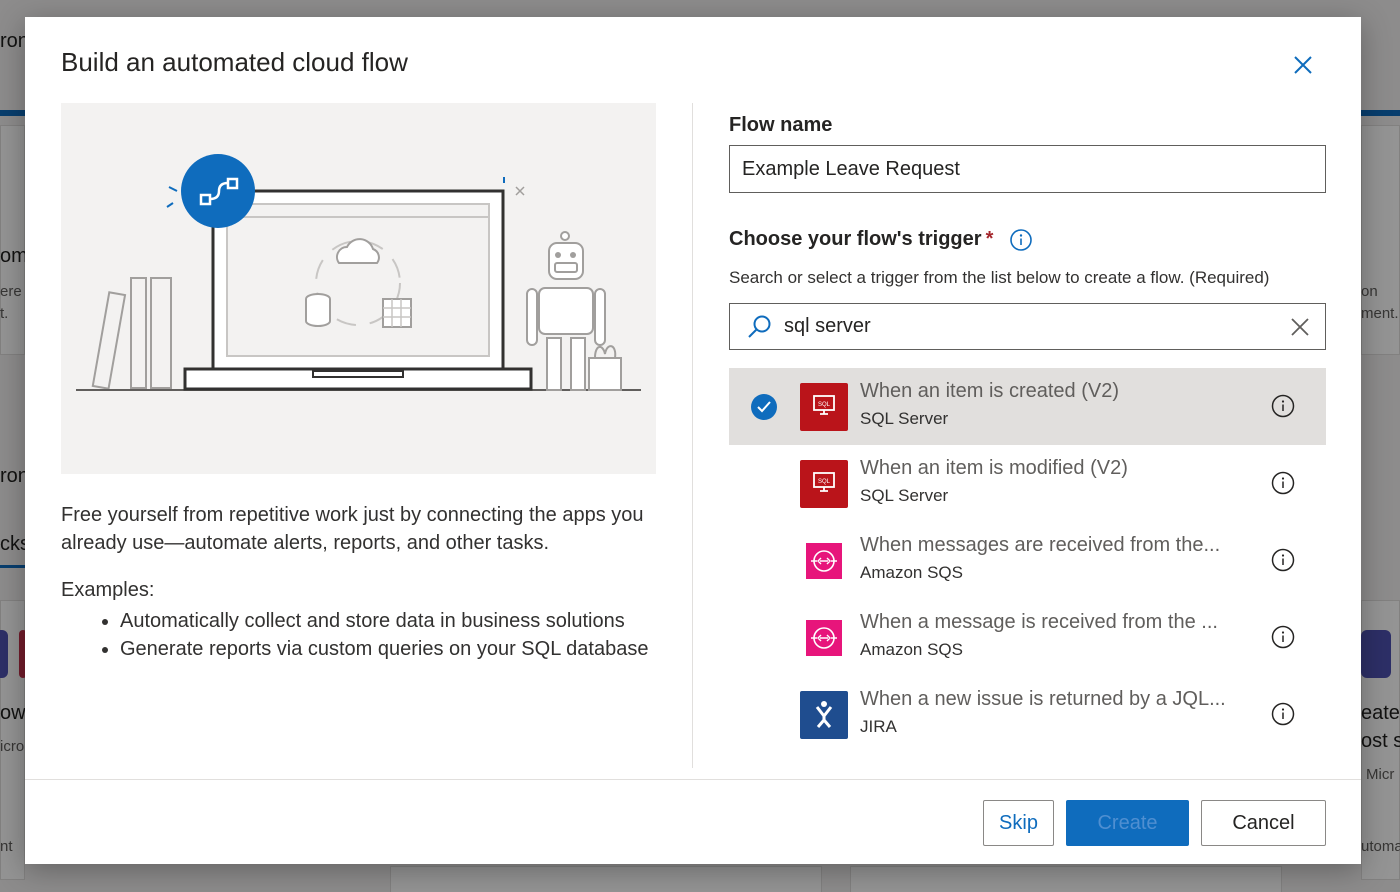 Image resolution: width=1400 pixels, height=892 pixels. I want to click on close-icon, so click(1303, 65).